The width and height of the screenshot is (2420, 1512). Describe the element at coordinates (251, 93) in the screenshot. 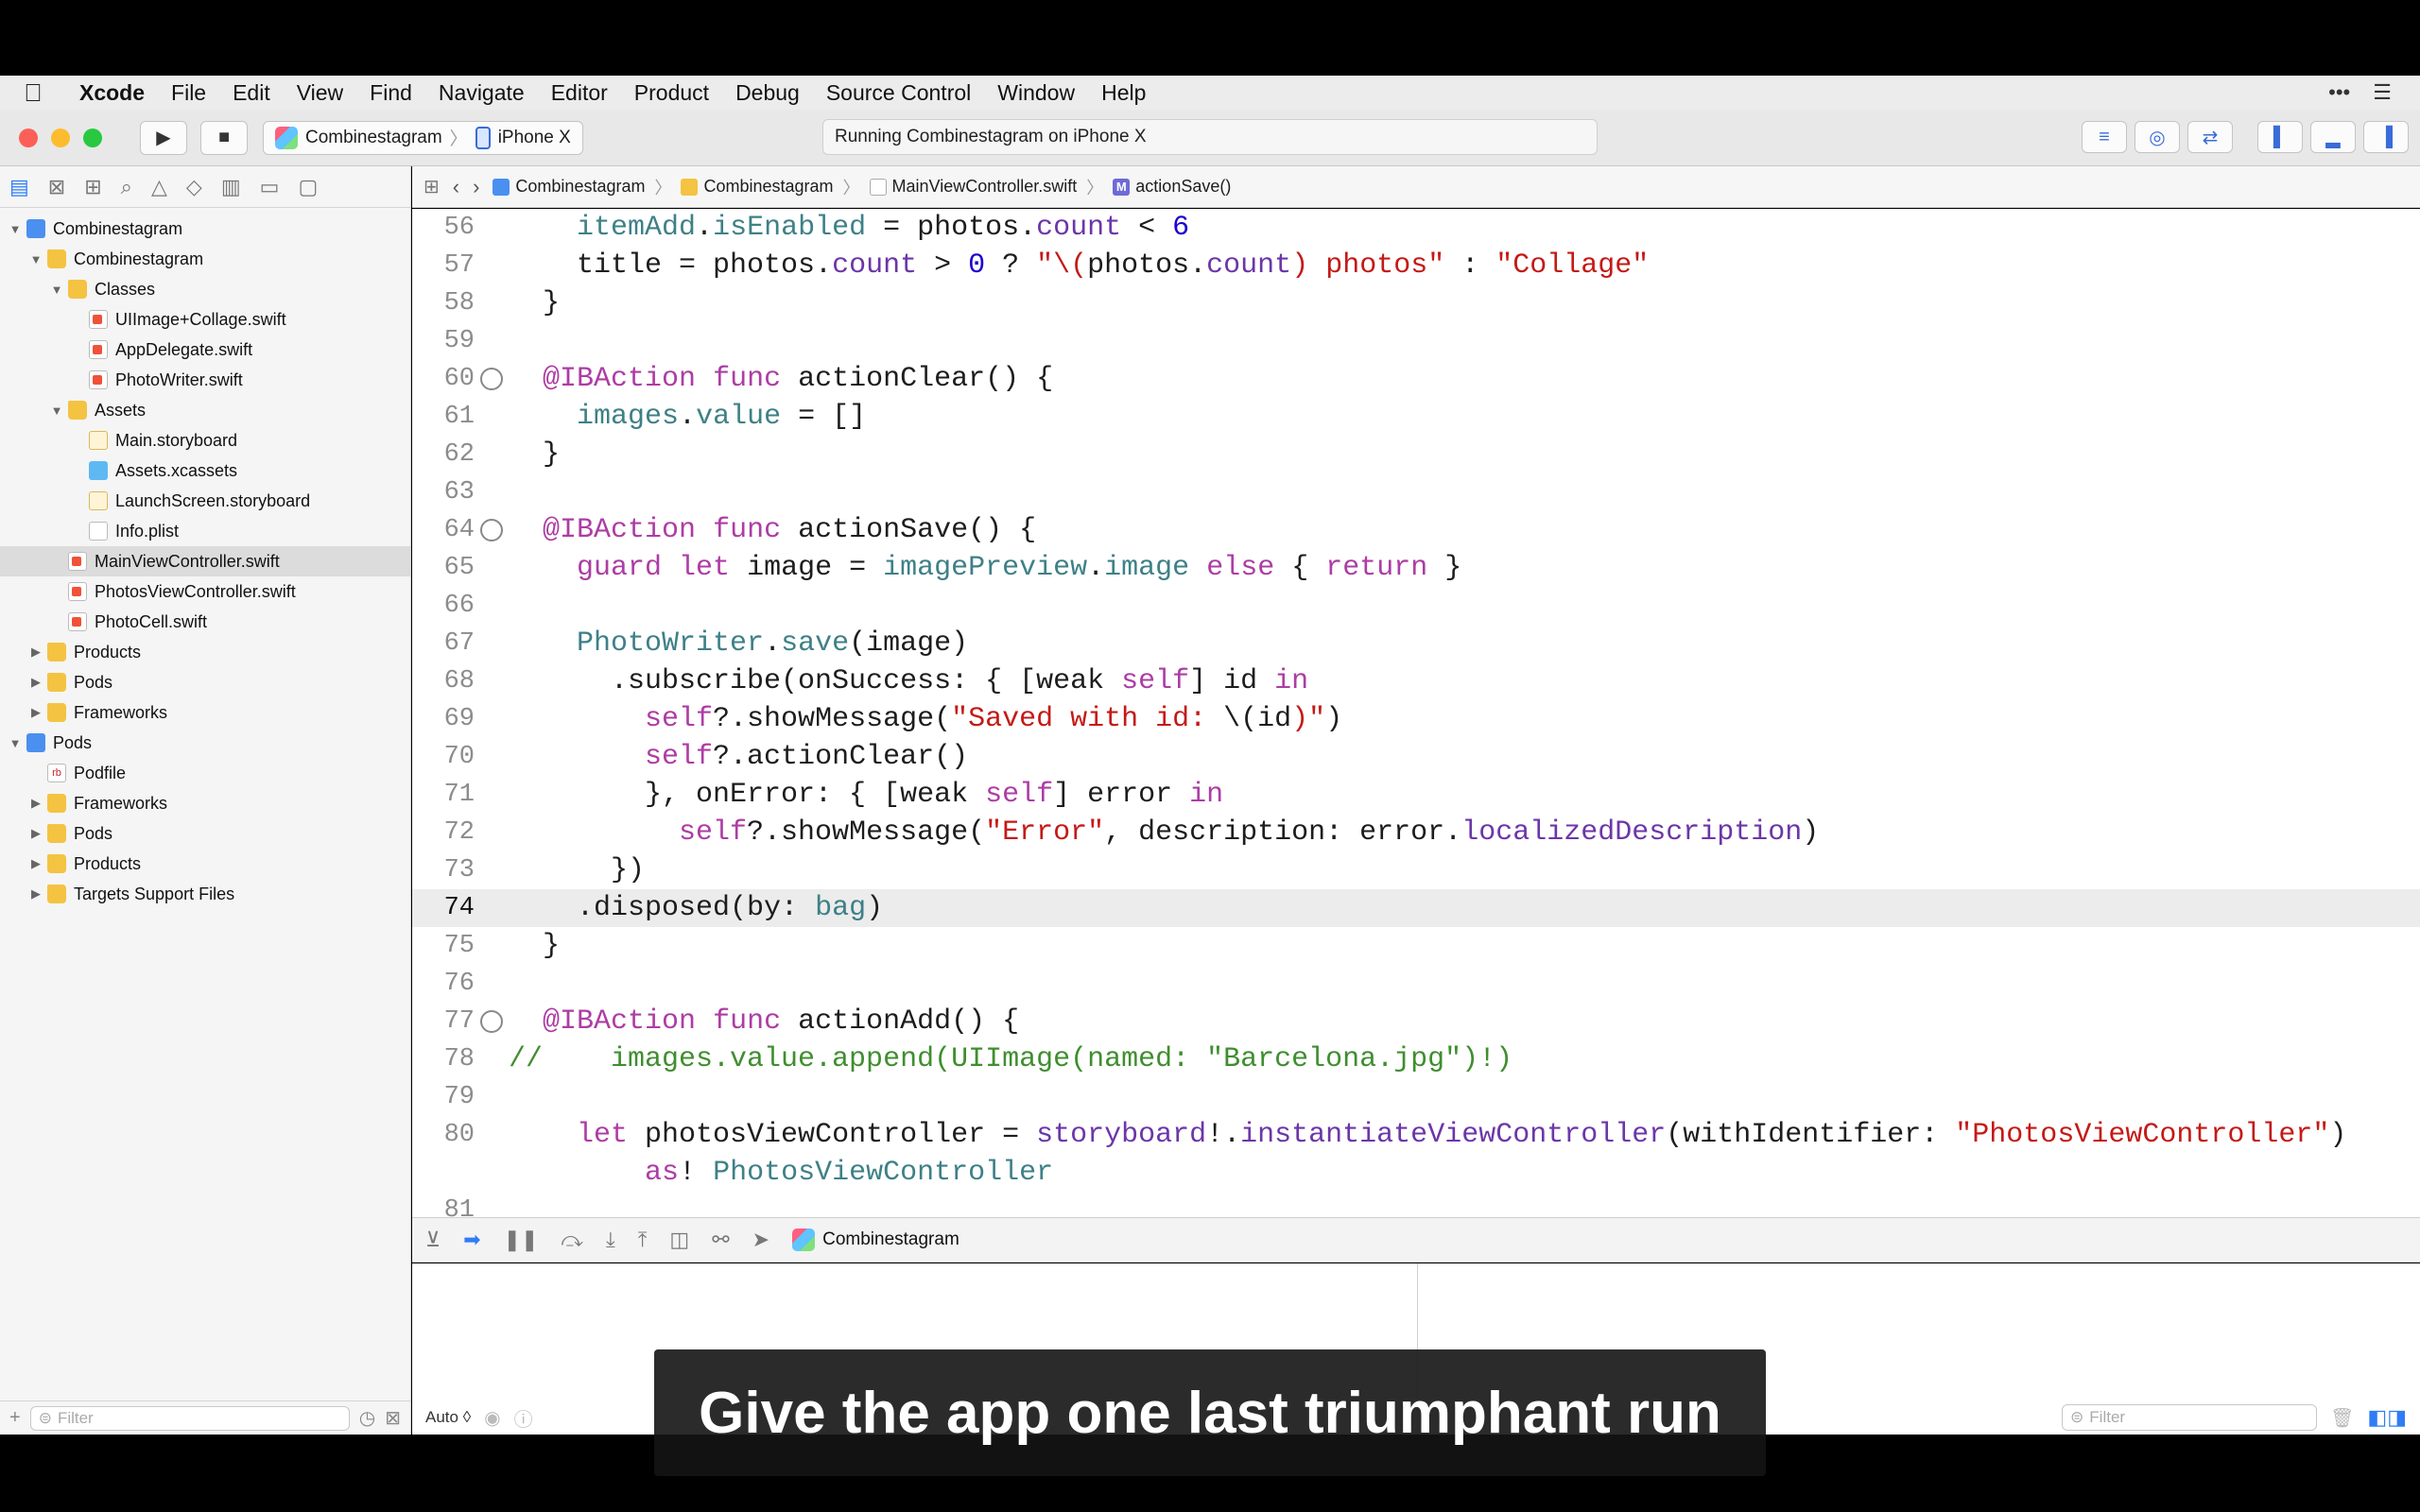

I see `menu-edit: Edit` at that location.